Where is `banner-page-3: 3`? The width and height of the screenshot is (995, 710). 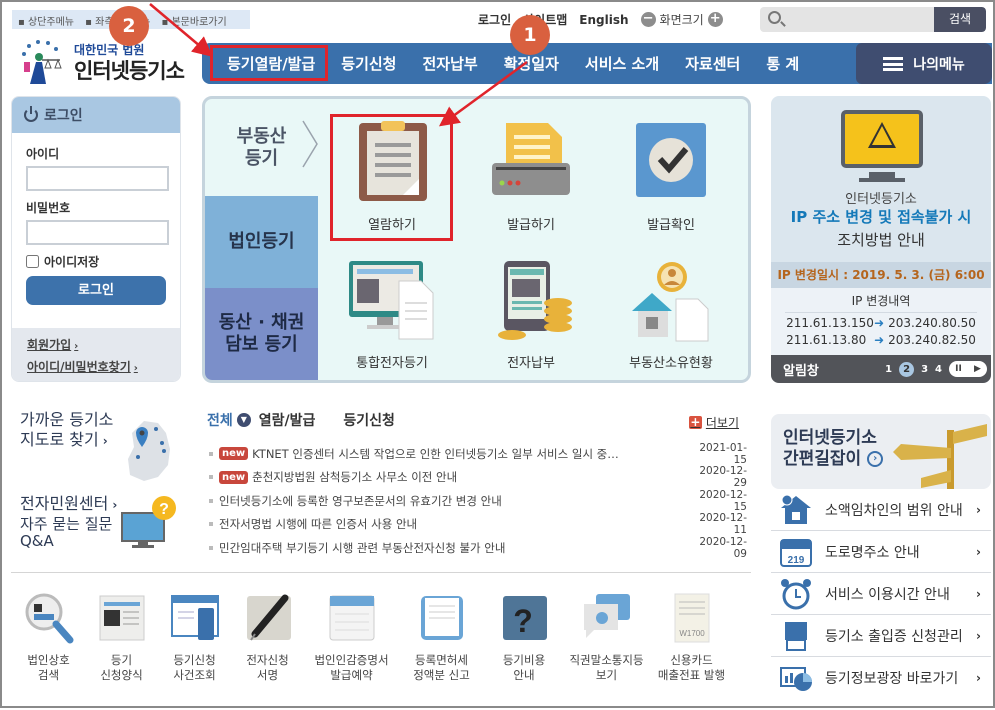
banner-page-3: 3 is located at coordinates (924, 369).